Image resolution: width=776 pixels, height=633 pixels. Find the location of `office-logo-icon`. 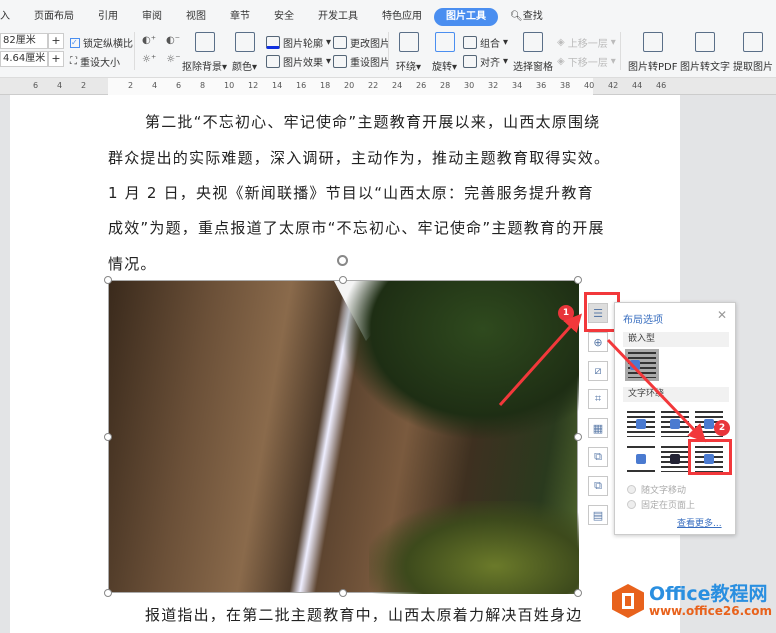

office-logo-icon is located at coordinates (628, 601).